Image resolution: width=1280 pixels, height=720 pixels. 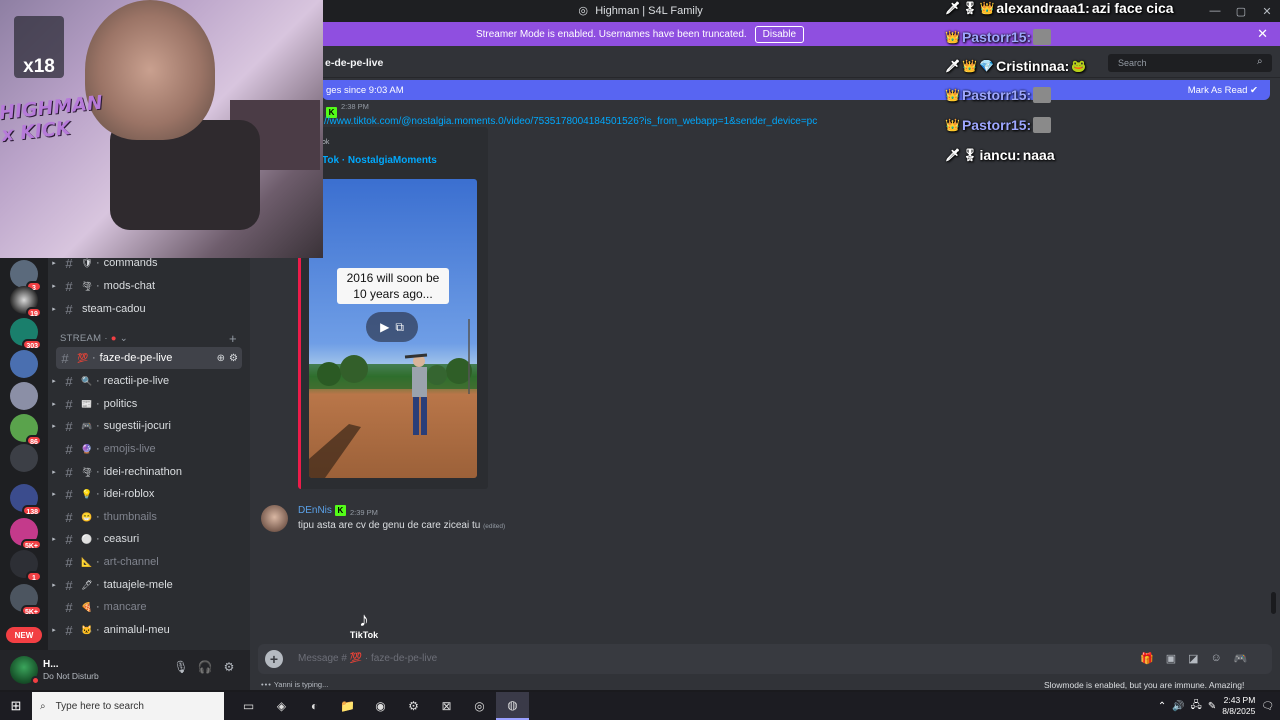 What do you see at coordinates (379, 160) in the screenshot?
I see `embed-title: Tok · NostalgiaMoments` at bounding box center [379, 160].